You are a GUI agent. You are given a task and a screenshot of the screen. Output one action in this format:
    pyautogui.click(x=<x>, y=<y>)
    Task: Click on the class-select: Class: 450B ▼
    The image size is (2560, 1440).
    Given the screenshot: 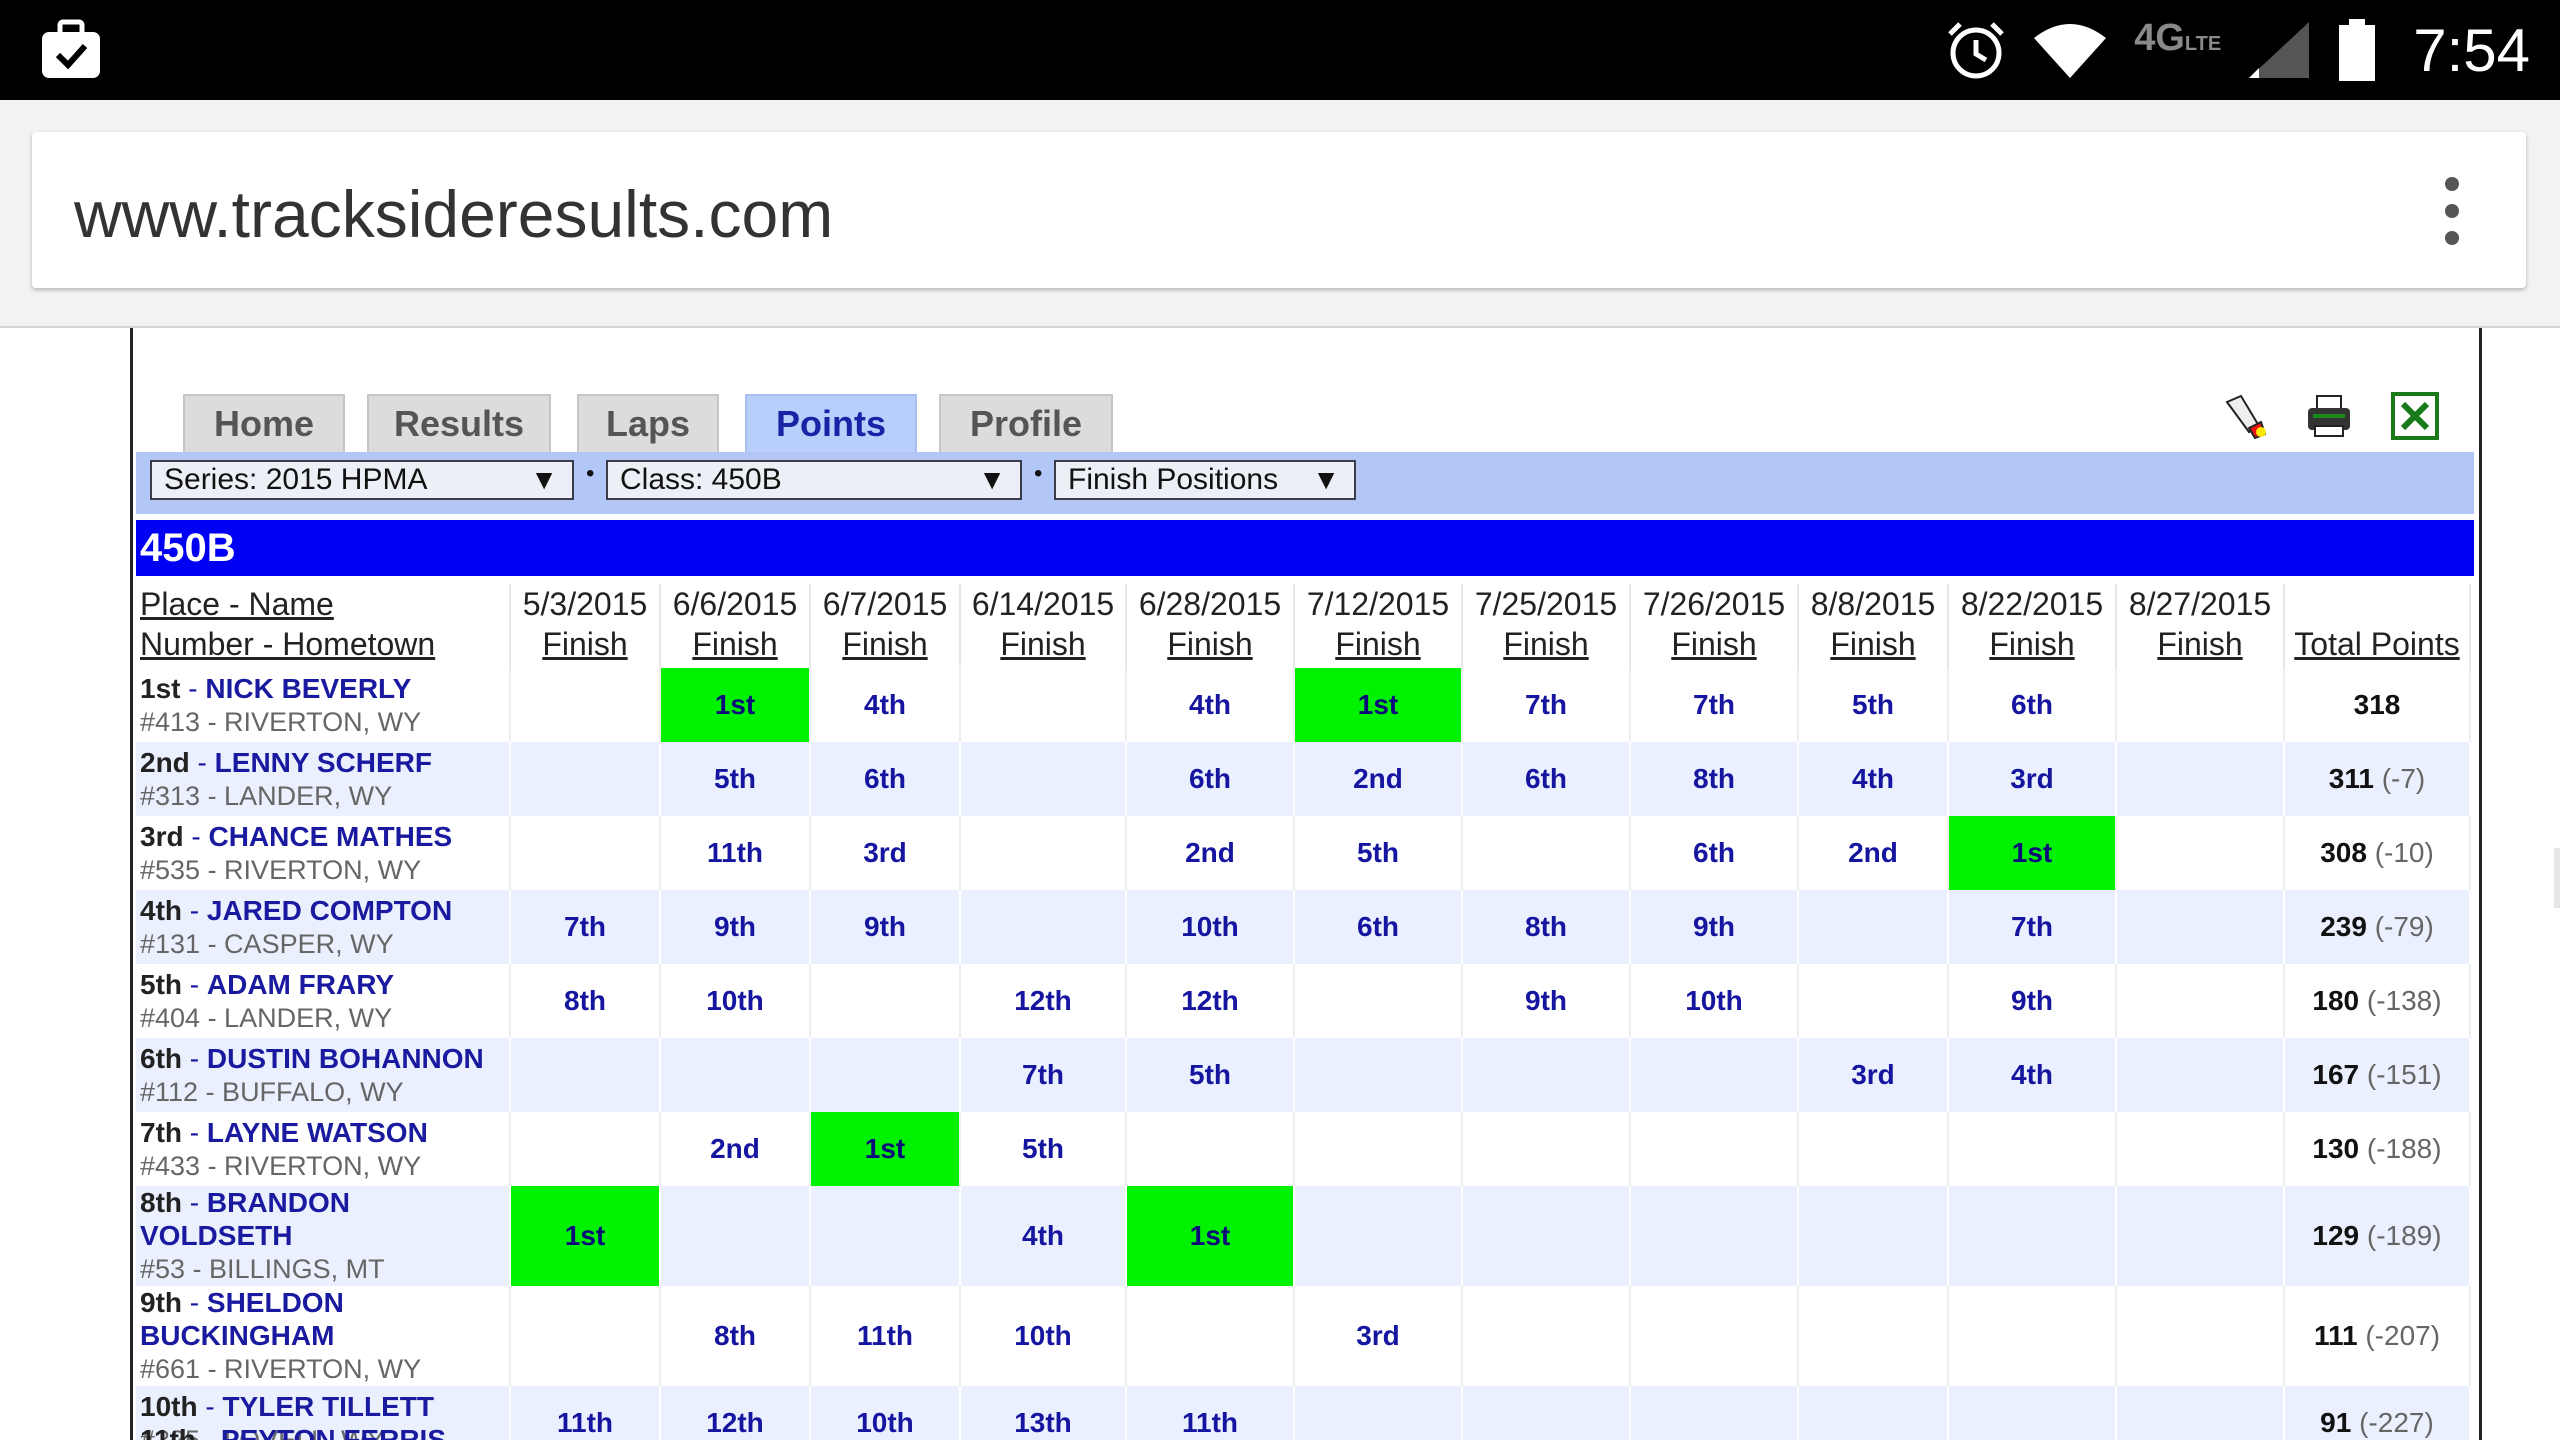 What is the action you would take?
    pyautogui.click(x=814, y=480)
    